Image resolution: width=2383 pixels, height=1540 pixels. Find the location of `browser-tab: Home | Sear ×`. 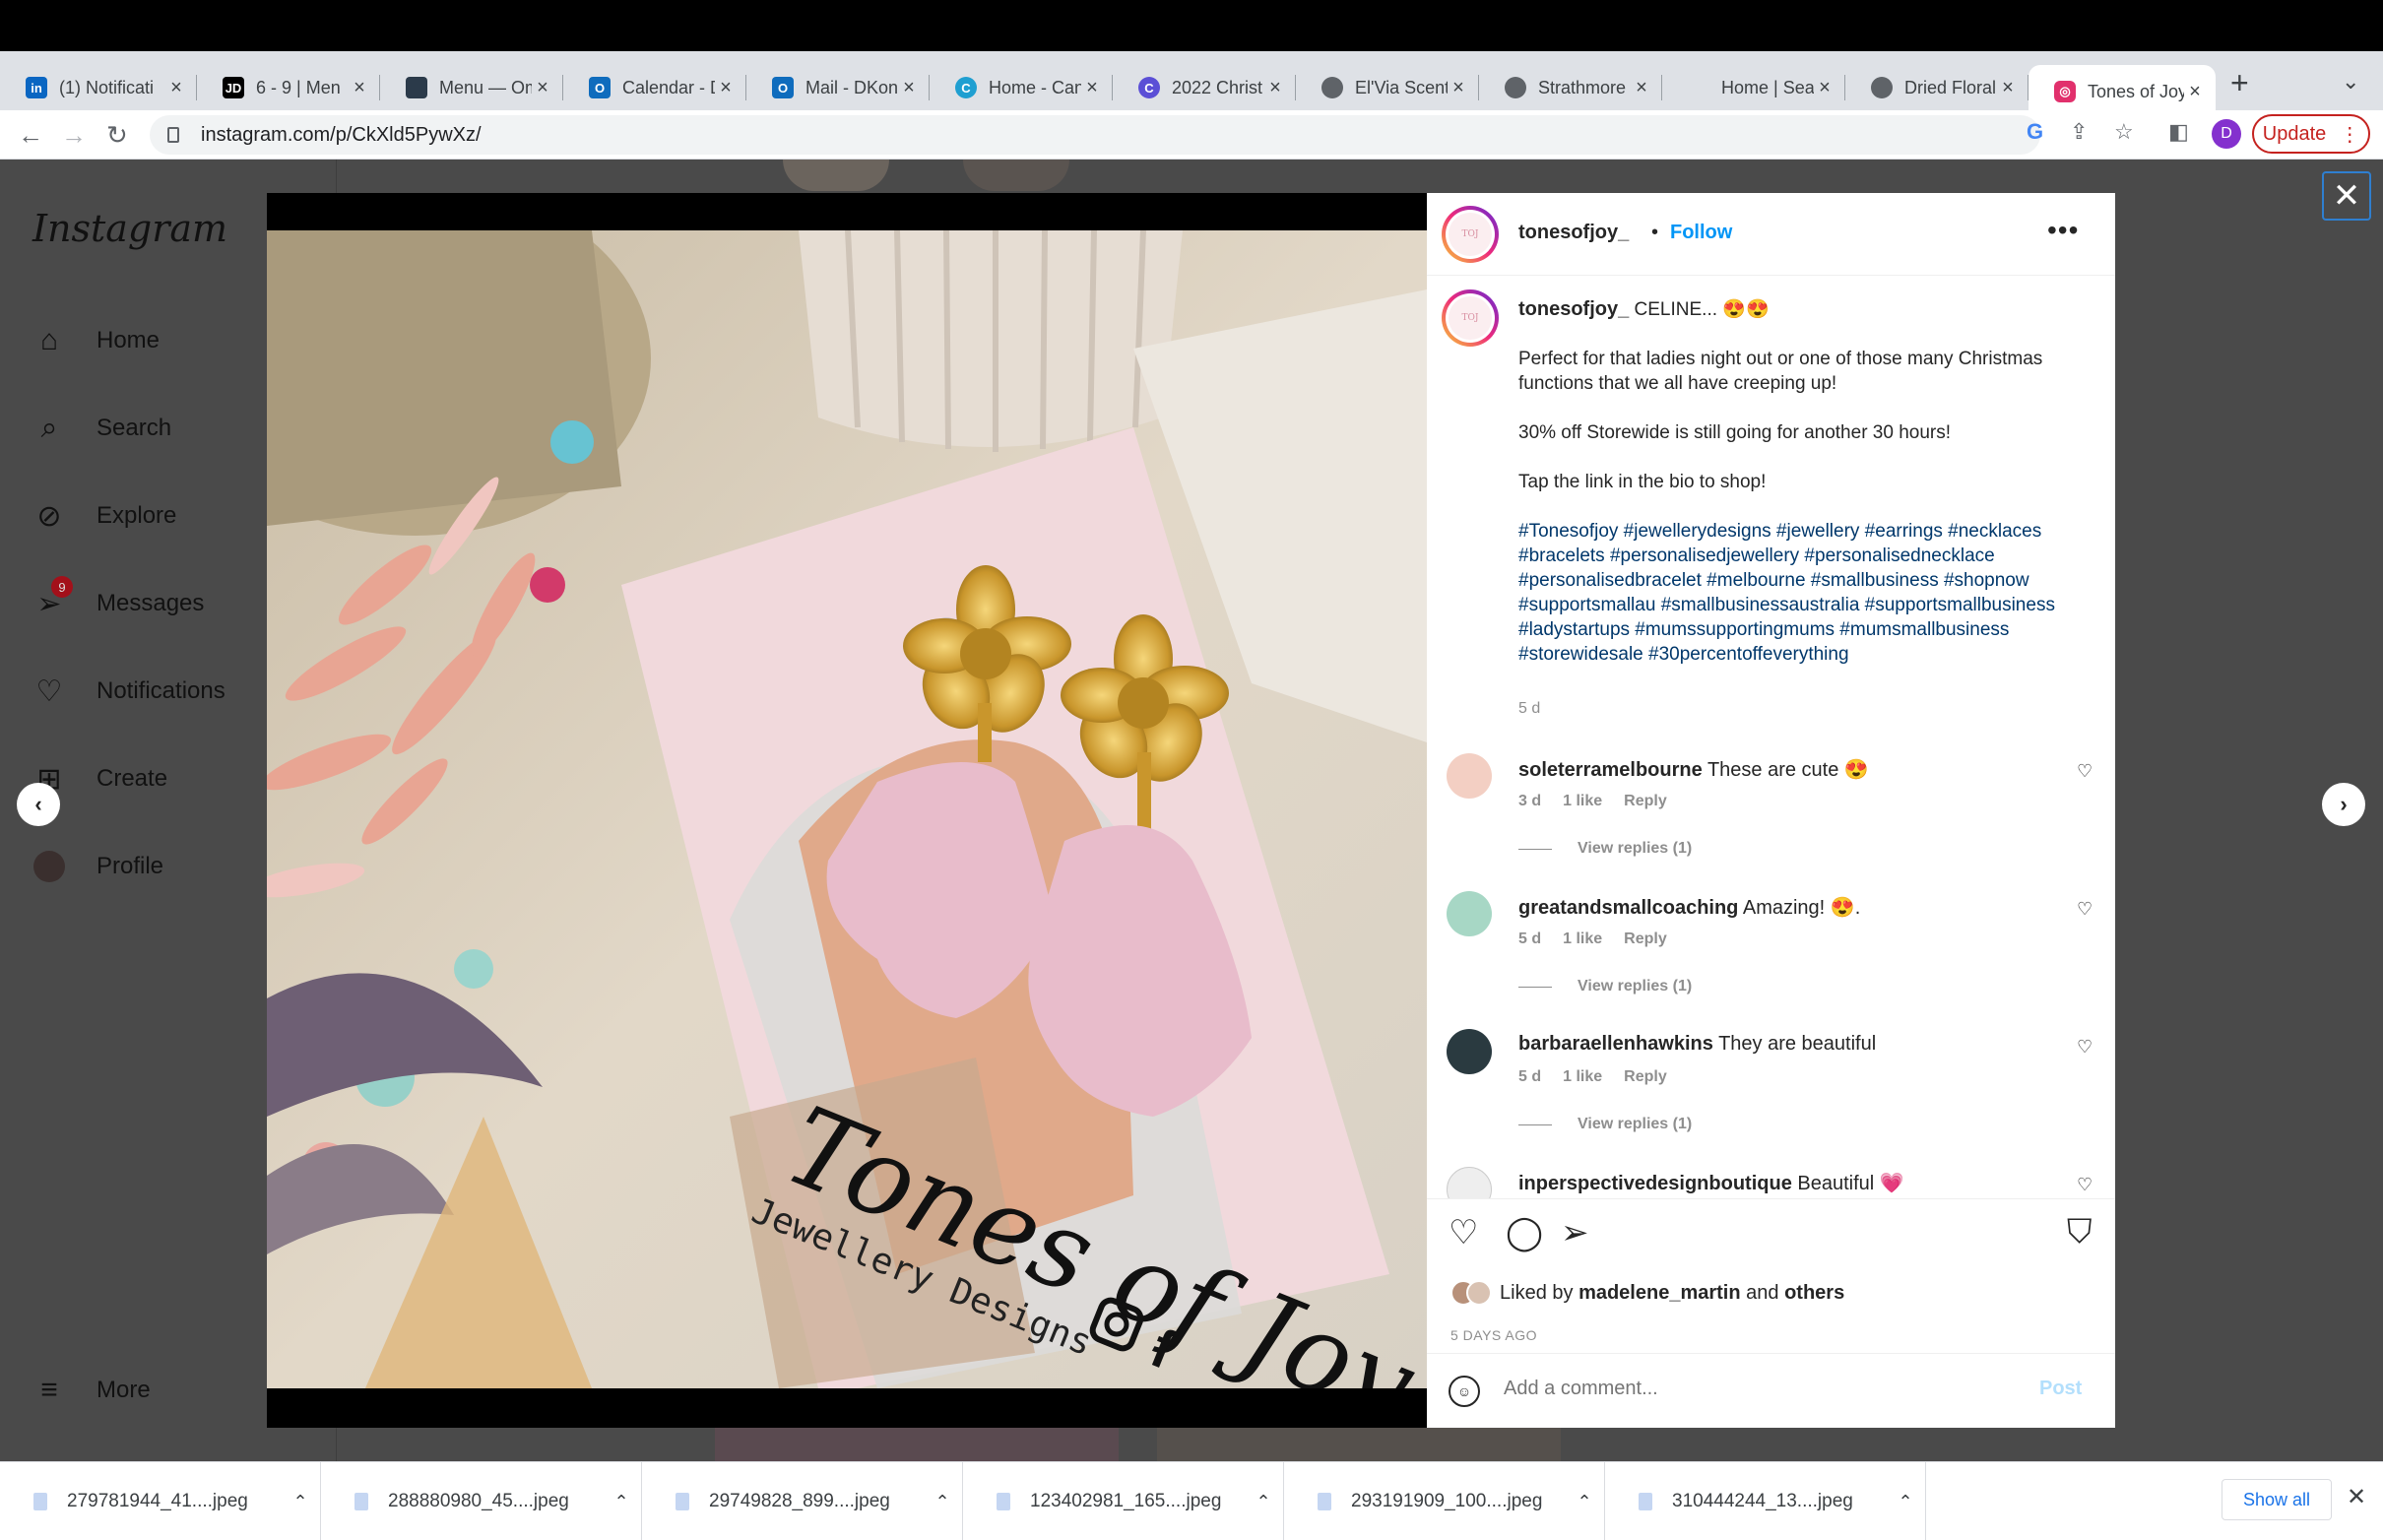

browser-tab: Home | Sear × is located at coordinates (1753, 87).